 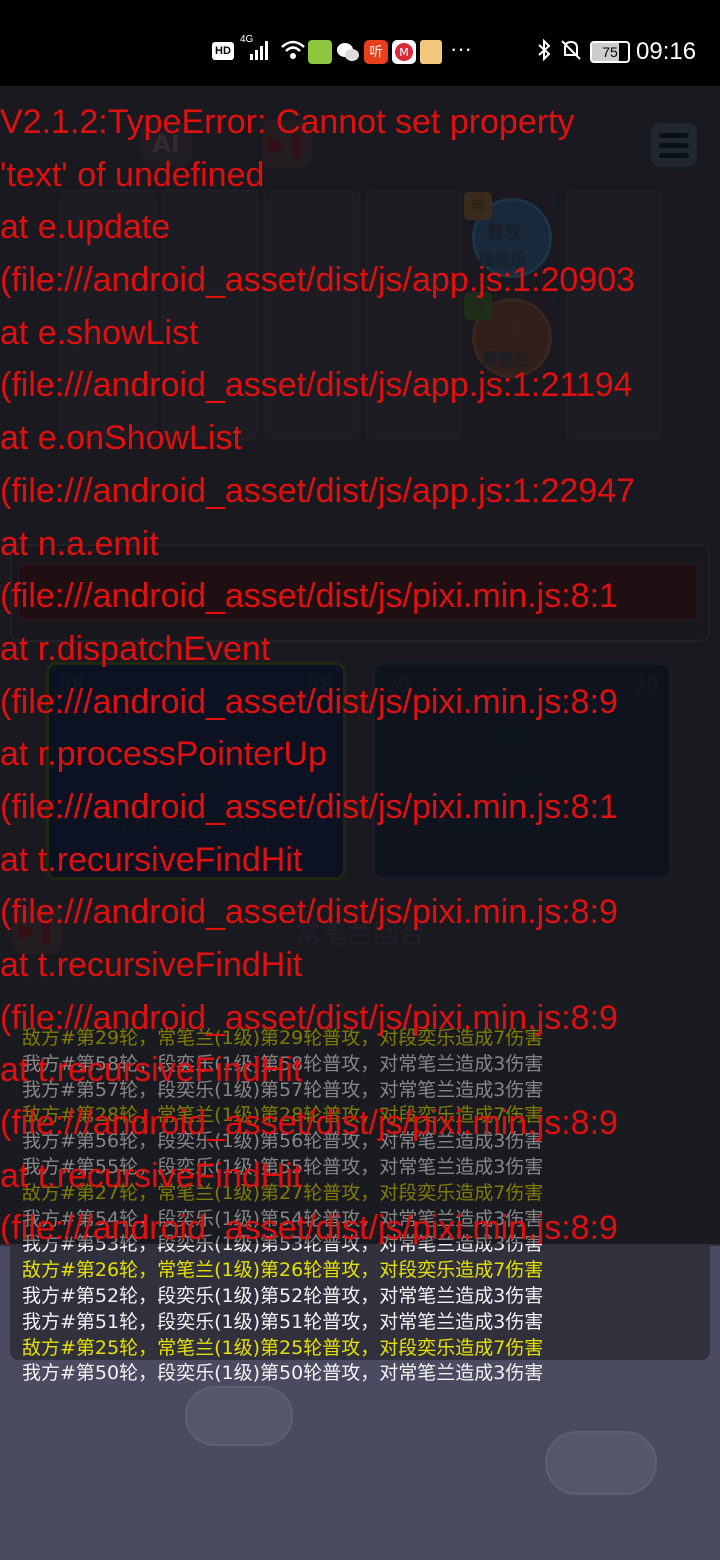 What do you see at coordinates (666, 51) in the screenshot?
I see `clock: 09:16` at bounding box center [666, 51].